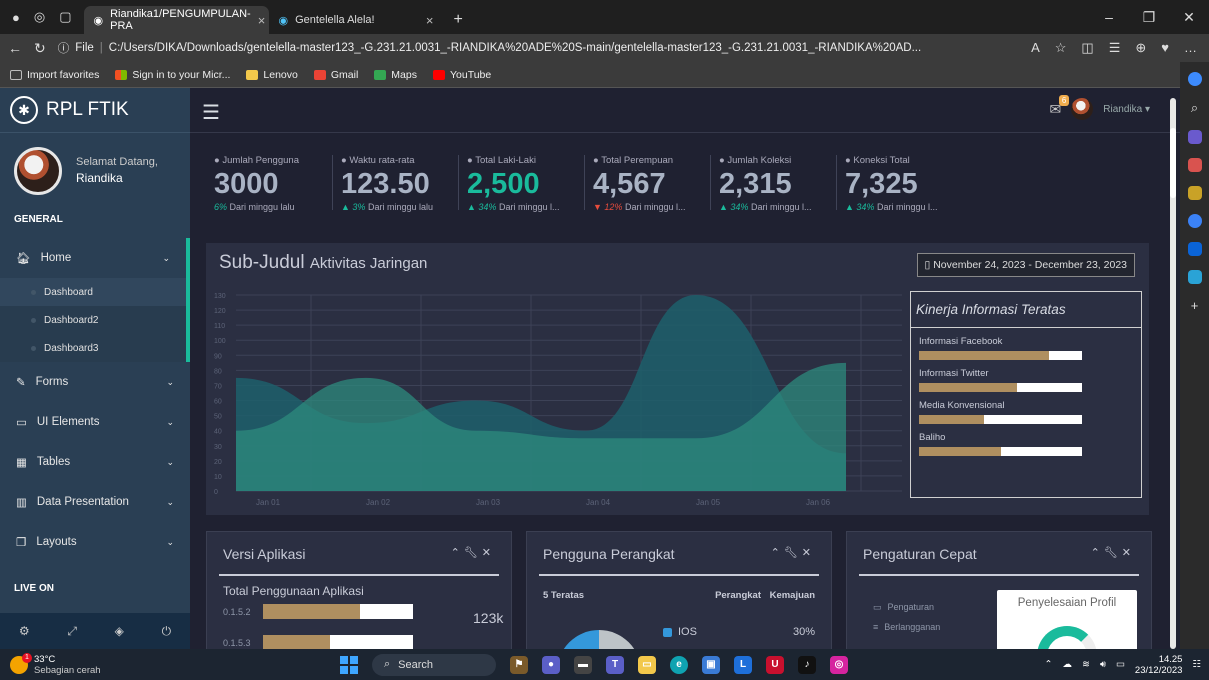 The height and width of the screenshot is (680, 1209). Describe the element at coordinates (1196, 664) in the screenshot. I see `notifications-icon: ☷` at that location.